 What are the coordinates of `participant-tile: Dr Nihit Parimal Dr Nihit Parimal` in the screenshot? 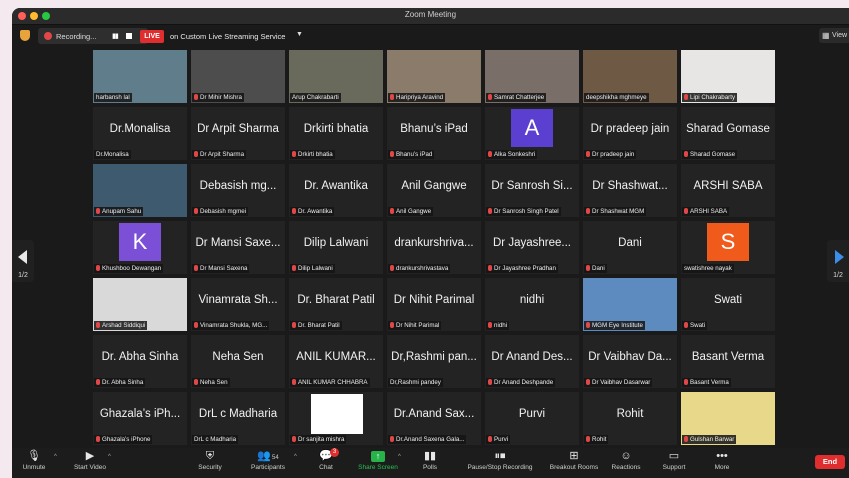 It's located at (434, 304).